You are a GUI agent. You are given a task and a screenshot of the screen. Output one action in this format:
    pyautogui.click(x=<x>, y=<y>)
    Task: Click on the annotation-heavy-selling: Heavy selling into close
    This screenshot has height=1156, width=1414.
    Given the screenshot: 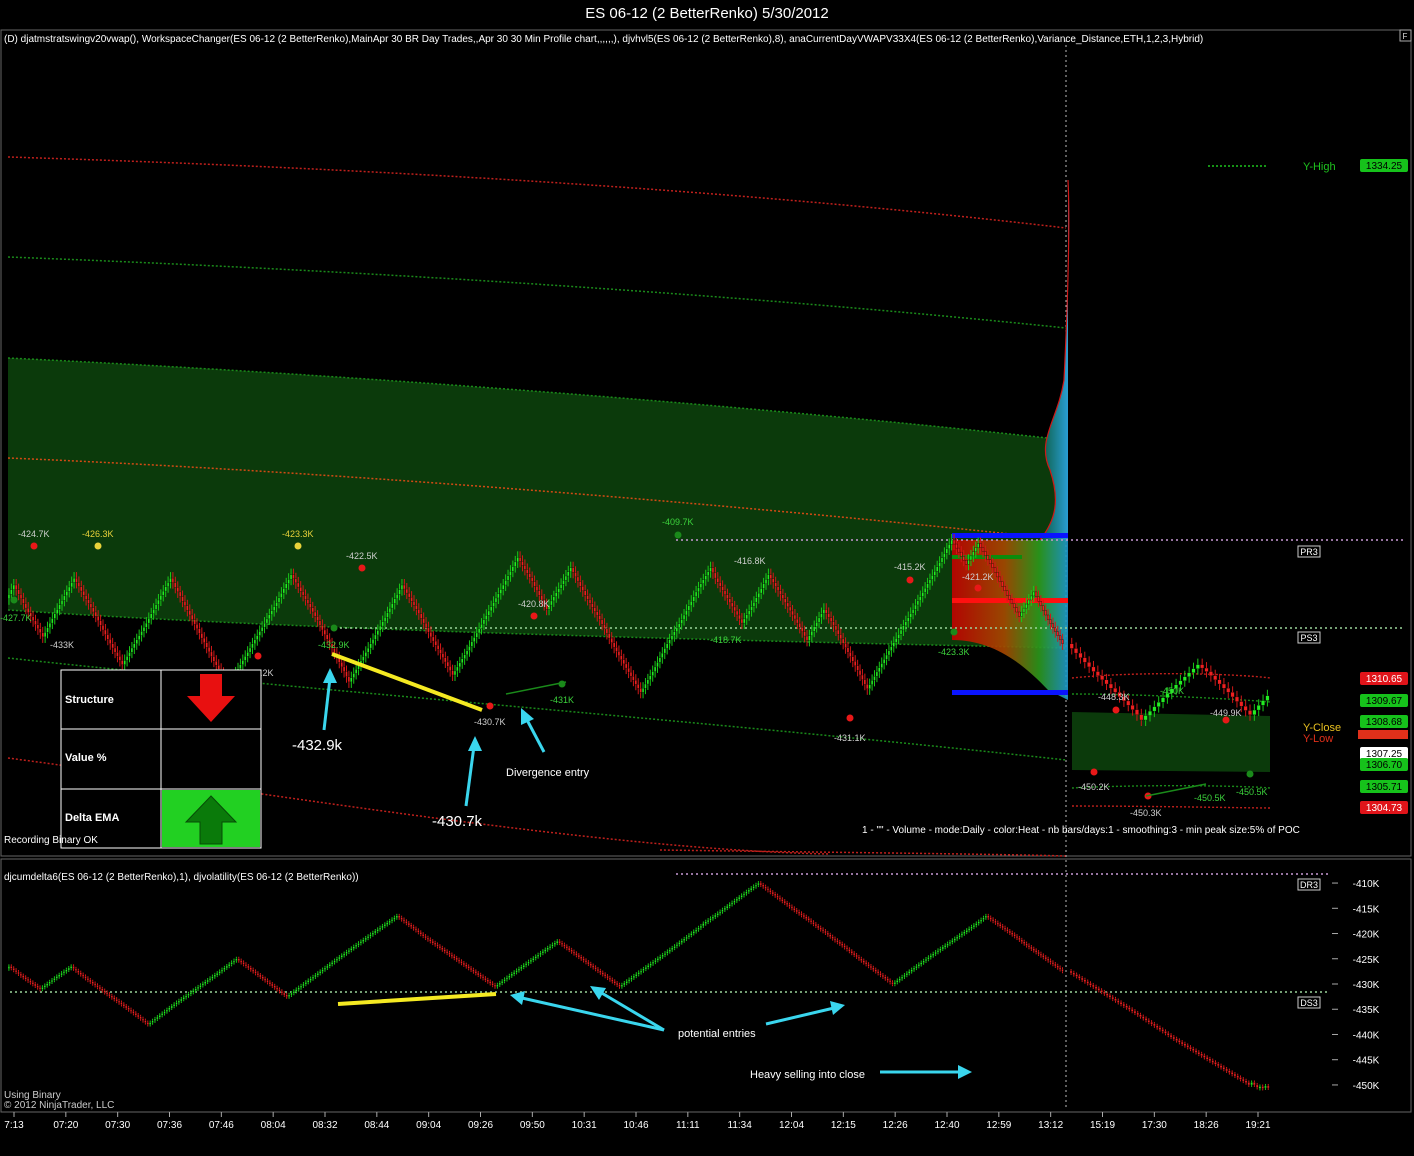 What is the action you would take?
    pyautogui.click(x=807, y=1075)
    